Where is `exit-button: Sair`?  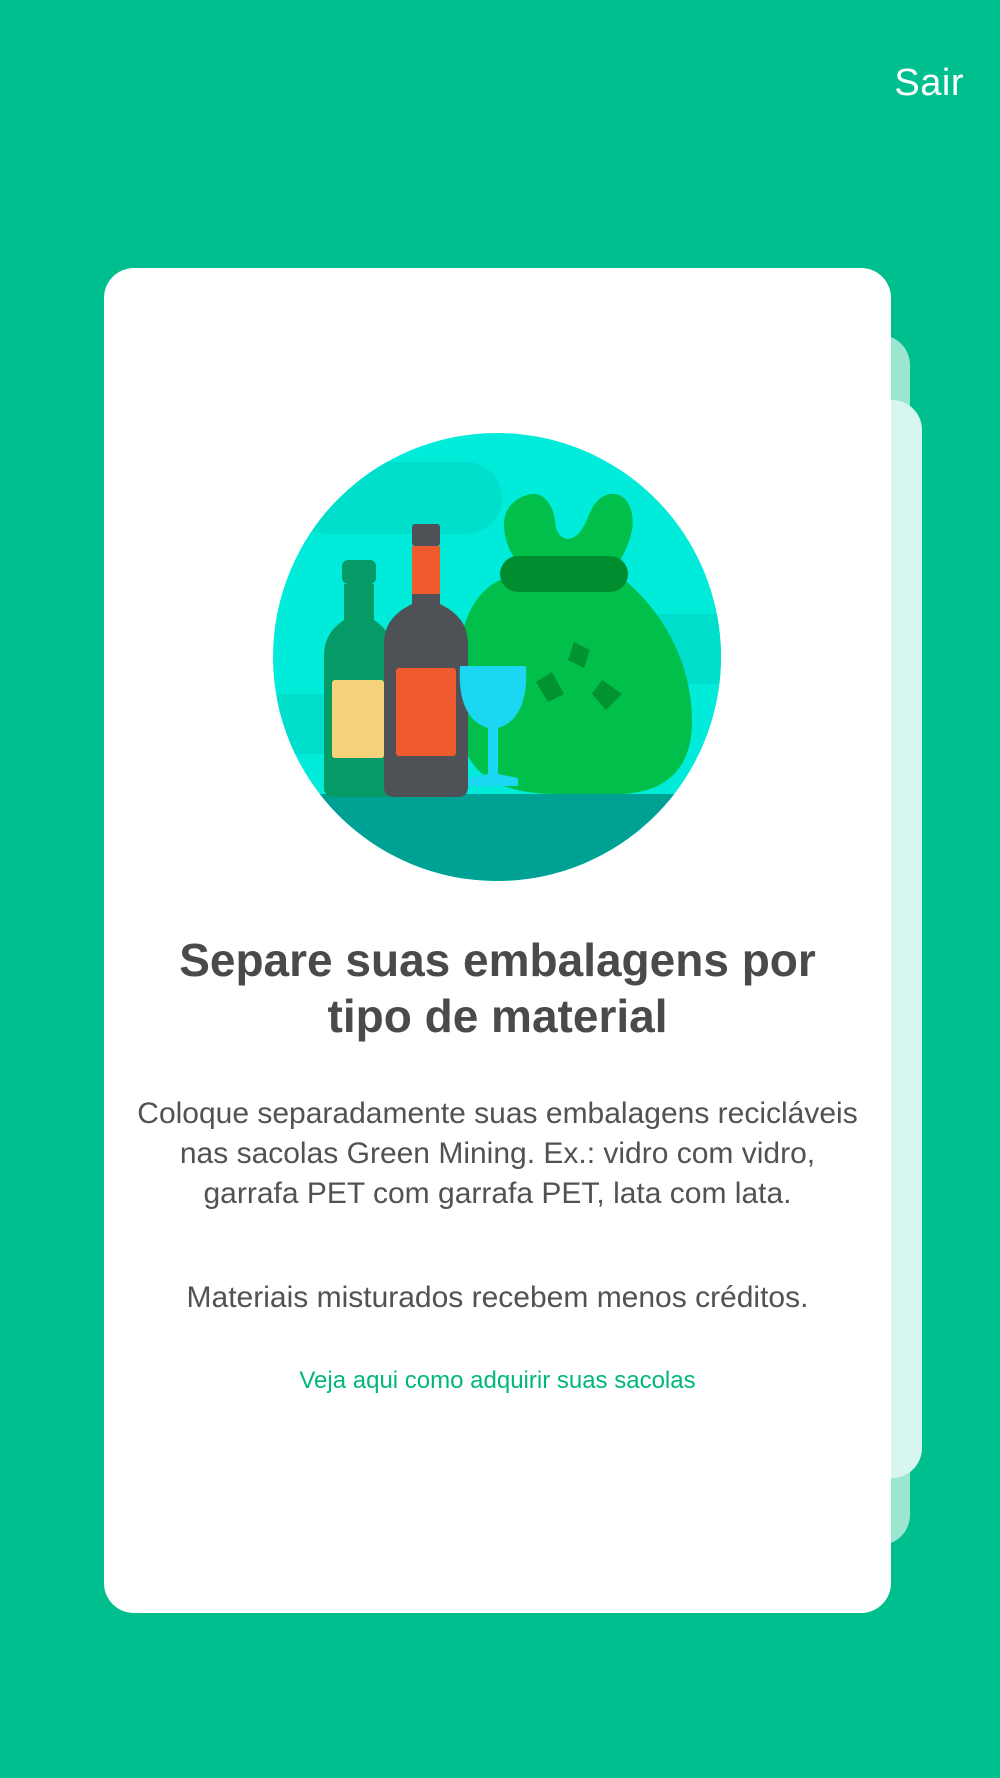
exit-button: Sair is located at coordinates (929, 83).